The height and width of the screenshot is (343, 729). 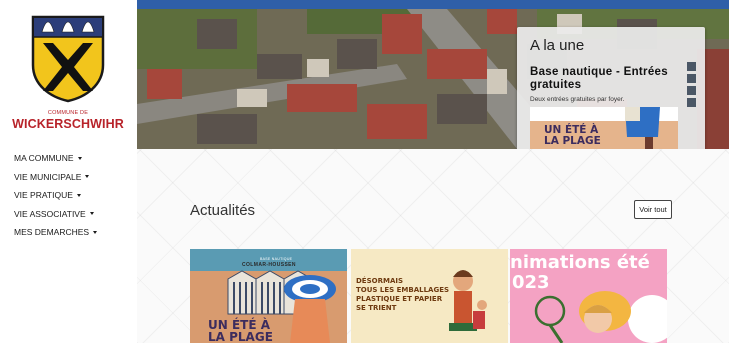 I want to click on featured-subtitle: Deux entrées gratuites par foyer., so click(x=577, y=99).